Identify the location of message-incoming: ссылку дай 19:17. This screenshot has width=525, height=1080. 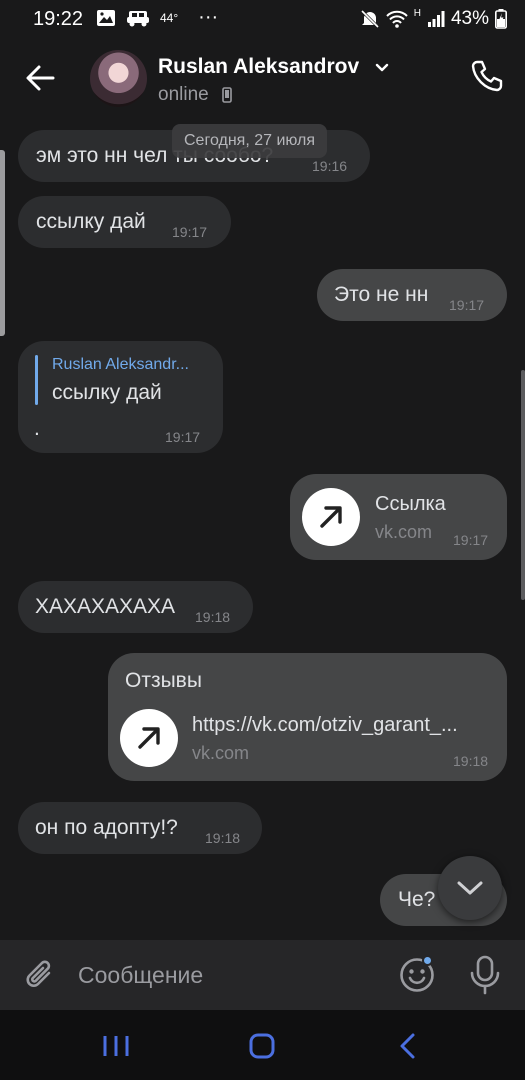
(124, 222).